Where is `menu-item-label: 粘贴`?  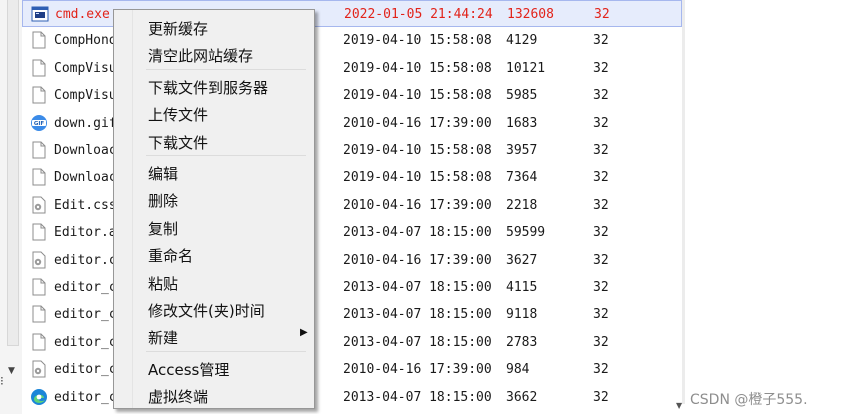
menu-item-label: 粘贴 is located at coordinates (163, 283).